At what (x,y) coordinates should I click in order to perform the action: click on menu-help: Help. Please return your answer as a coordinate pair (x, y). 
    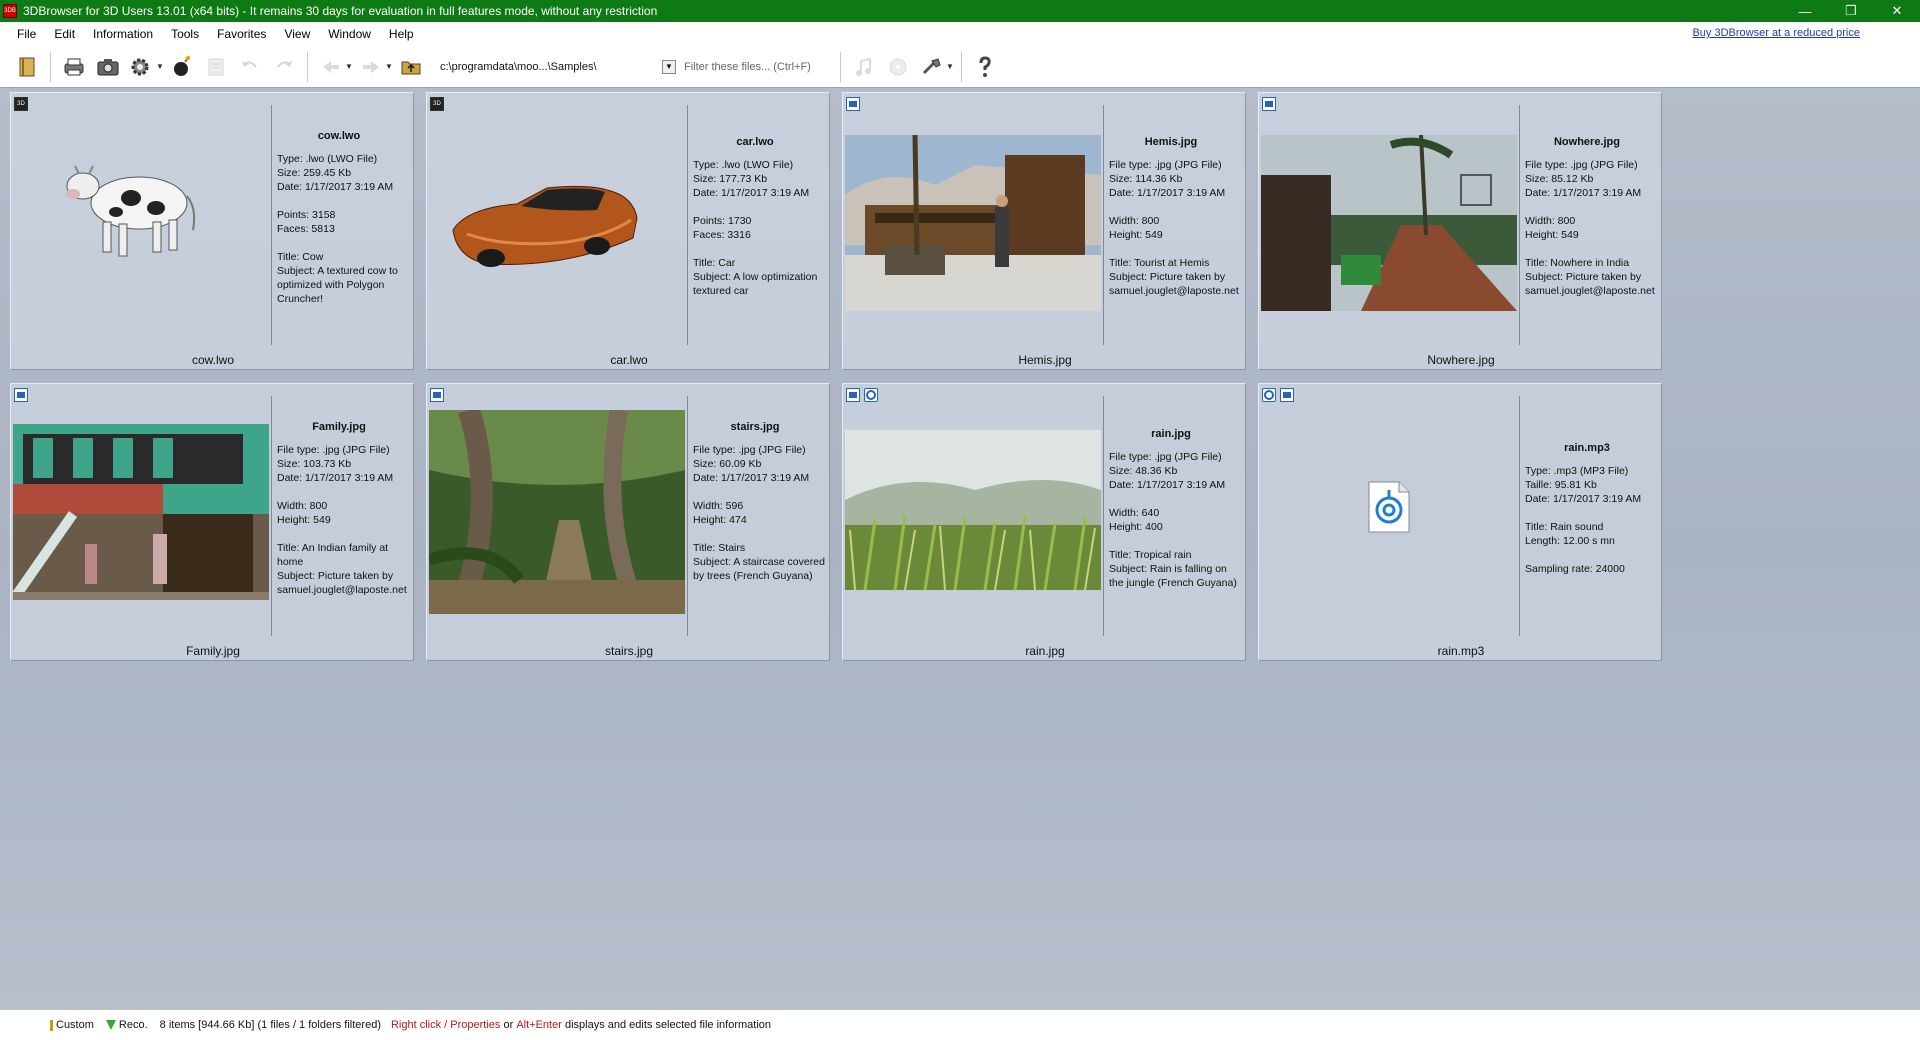
    Looking at the image, I should click on (401, 34).